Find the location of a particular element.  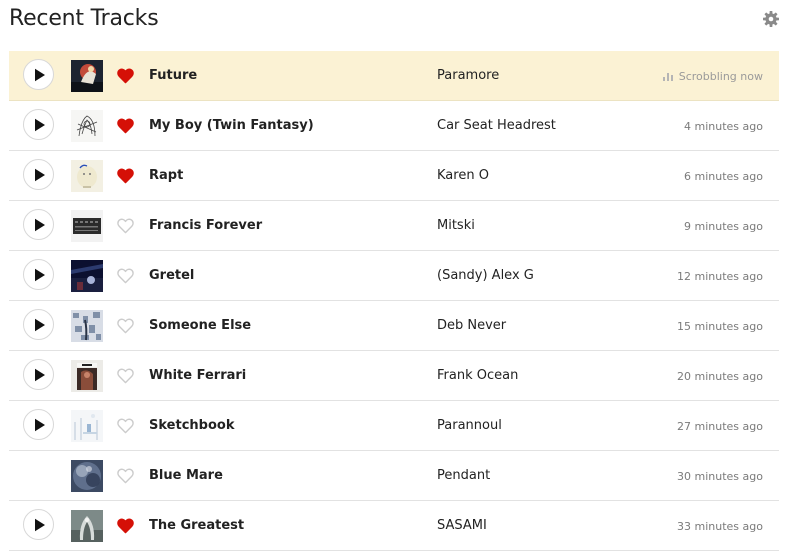

track-row: Francis Forever Mitski 9 minutes ago is located at coordinates (394, 226).